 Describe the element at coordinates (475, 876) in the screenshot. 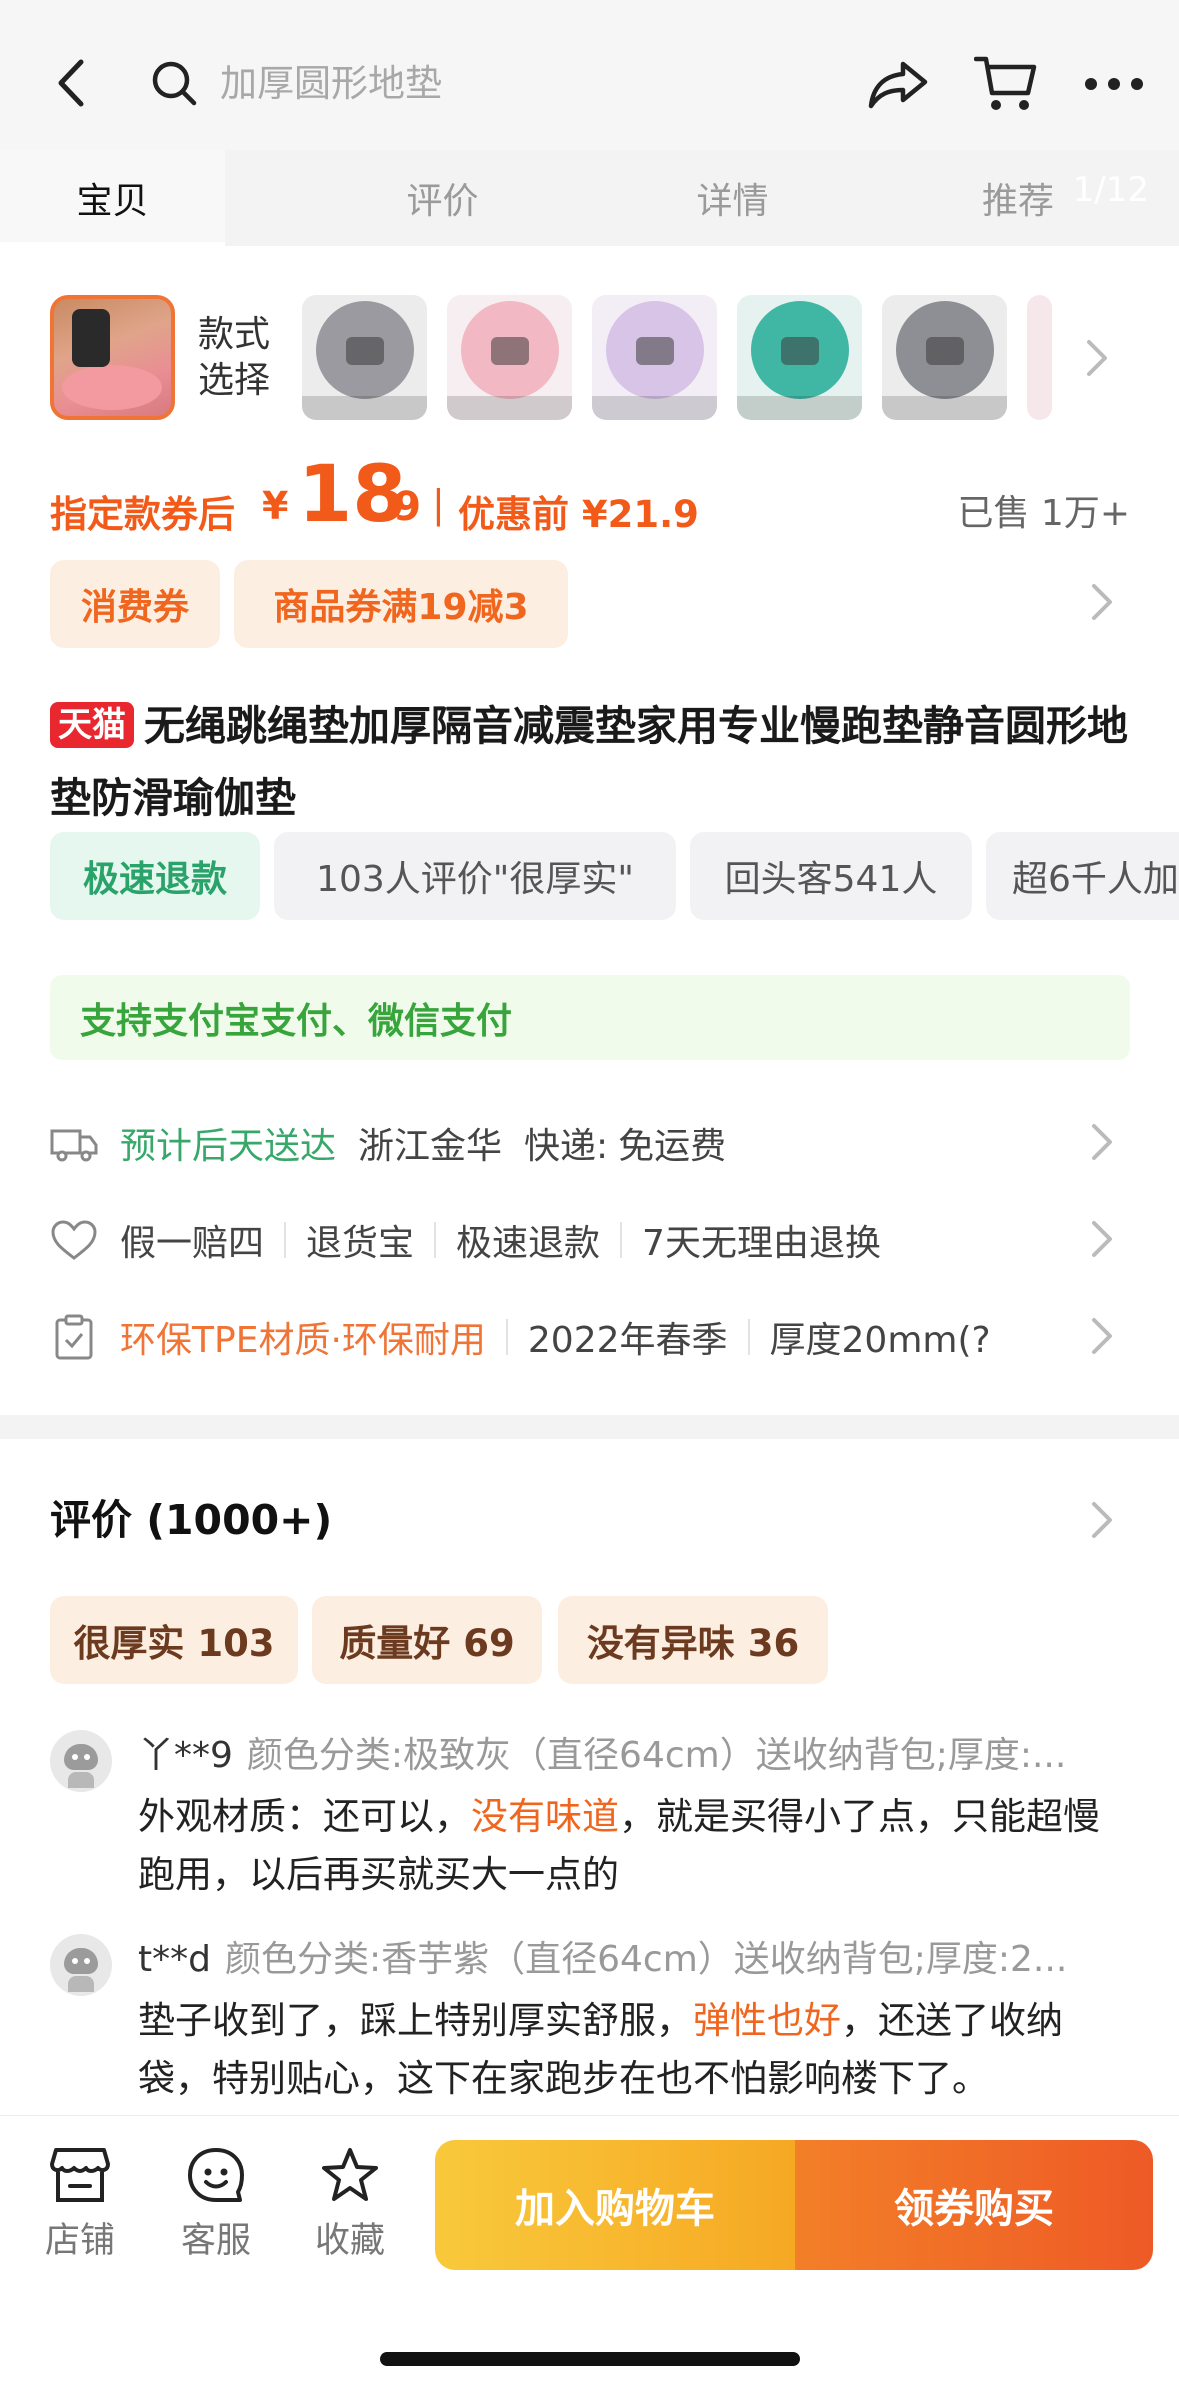

I see `tag-review-highlight: 103人评价"很厚实"` at that location.